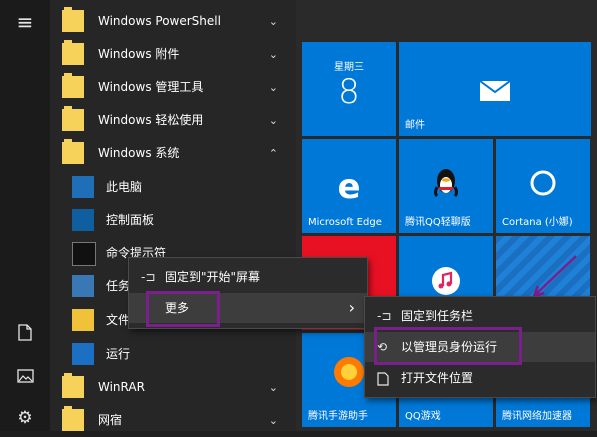  Describe the element at coordinates (183, 309) in the screenshot. I see `highlight-box-more` at that location.